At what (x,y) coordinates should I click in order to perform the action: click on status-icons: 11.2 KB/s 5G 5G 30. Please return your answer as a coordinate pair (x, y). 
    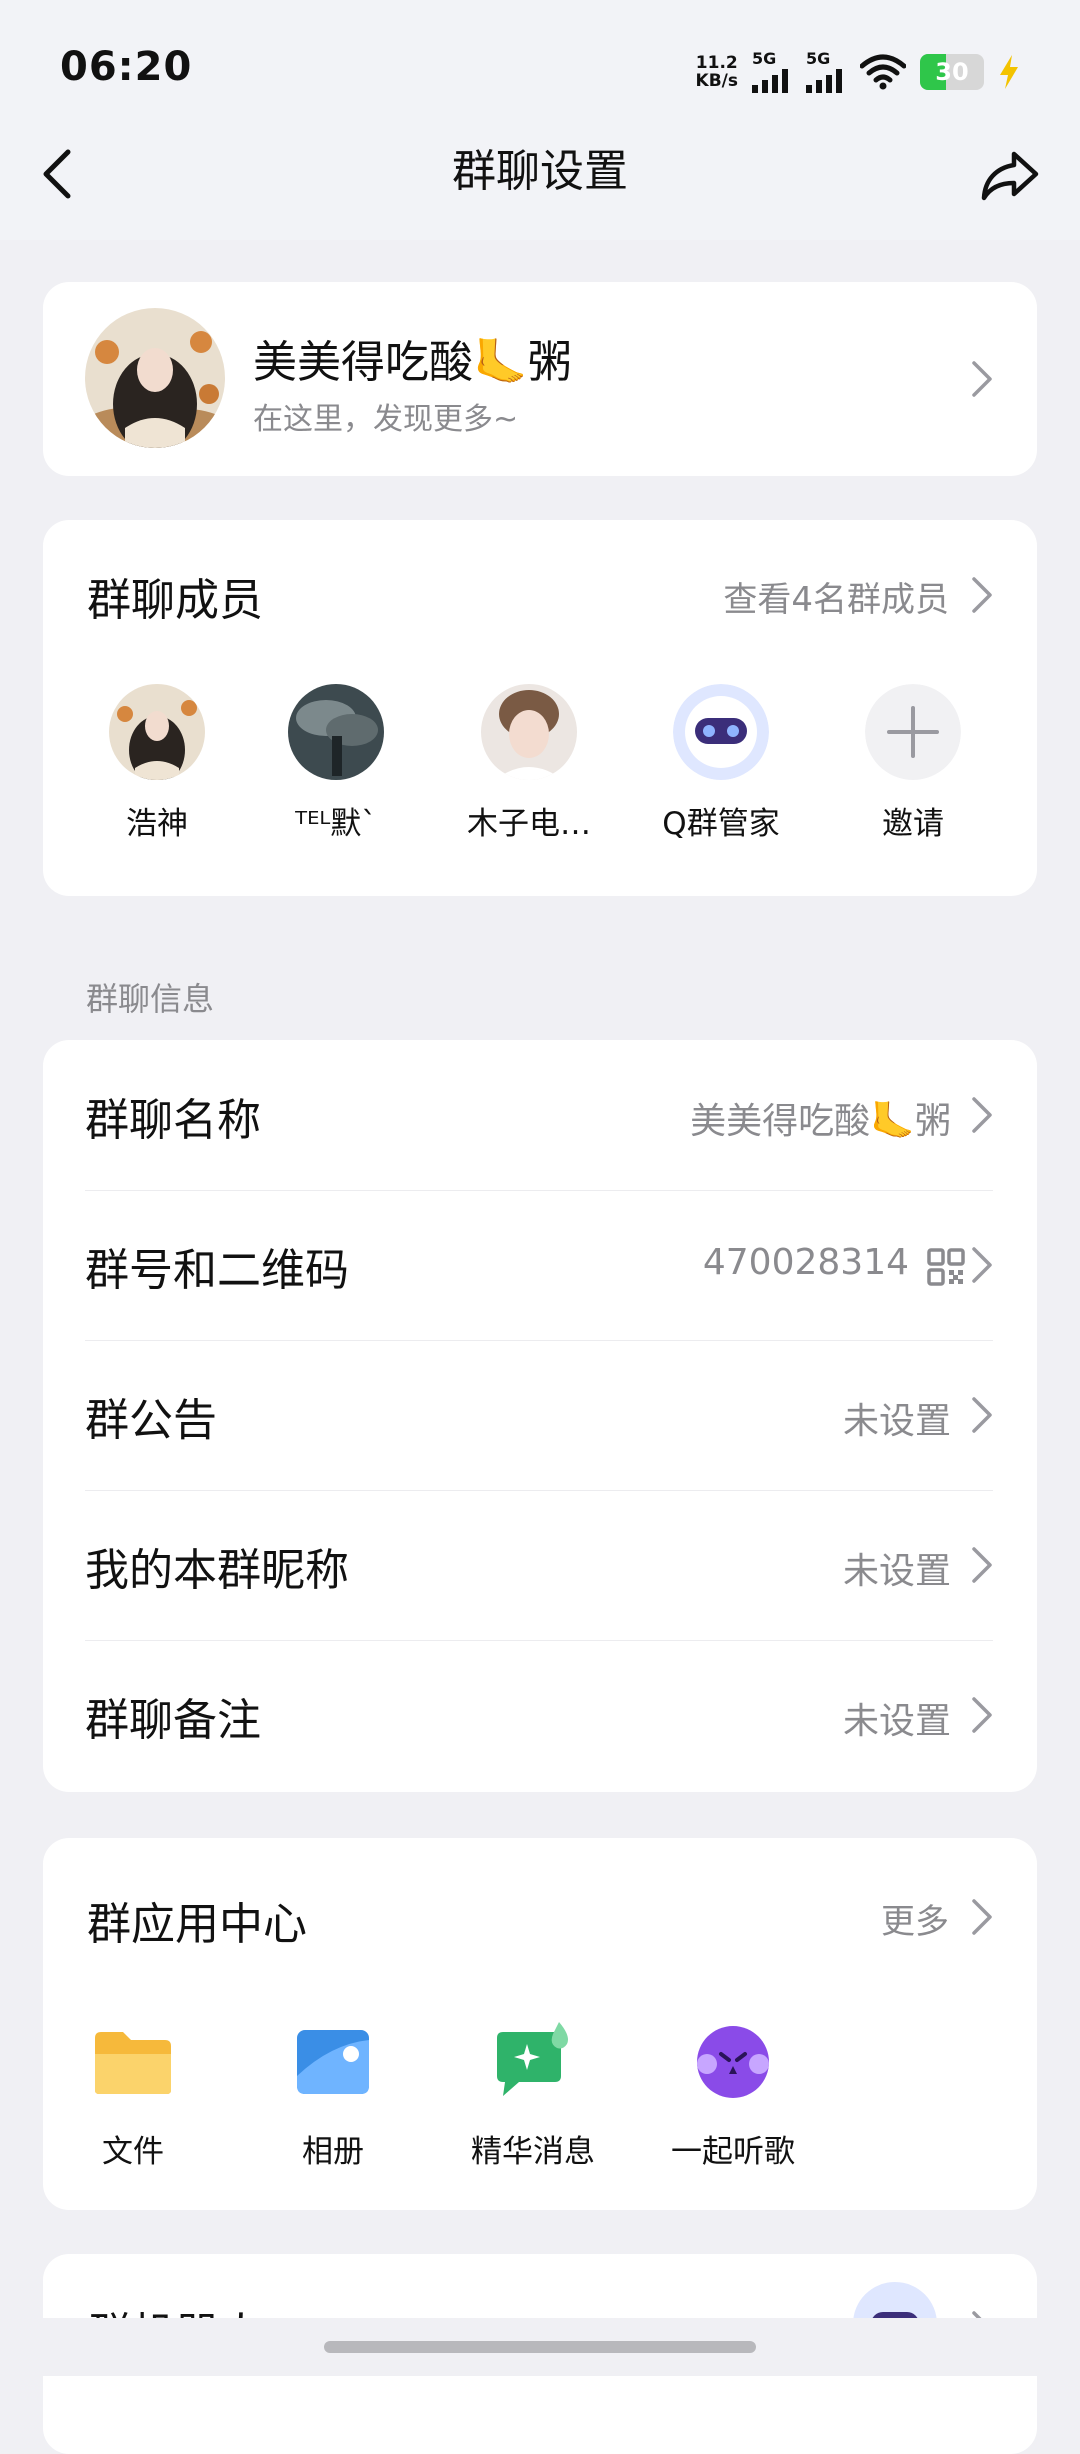
    Looking at the image, I should click on (858, 72).